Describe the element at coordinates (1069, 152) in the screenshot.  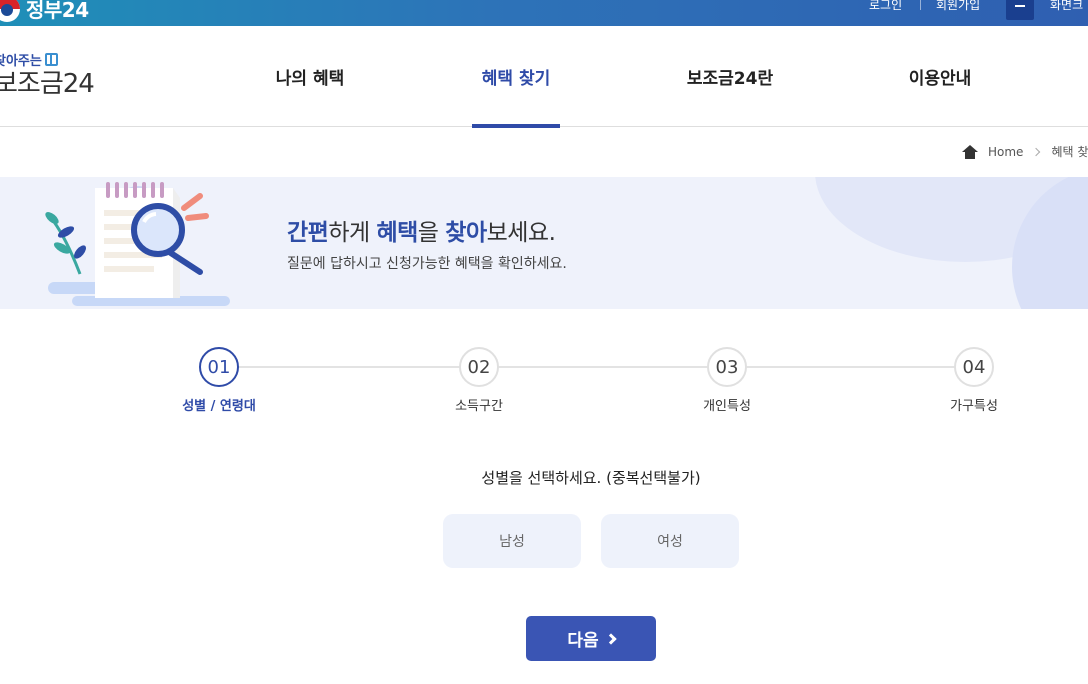
I see `breadcrumb-current: 혜택 찾` at that location.